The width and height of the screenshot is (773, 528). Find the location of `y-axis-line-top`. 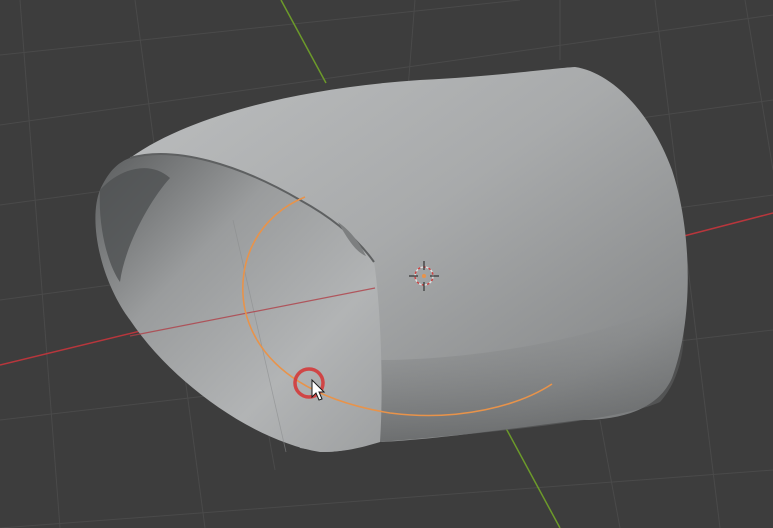

y-axis-line-top is located at coordinates (303, 42).